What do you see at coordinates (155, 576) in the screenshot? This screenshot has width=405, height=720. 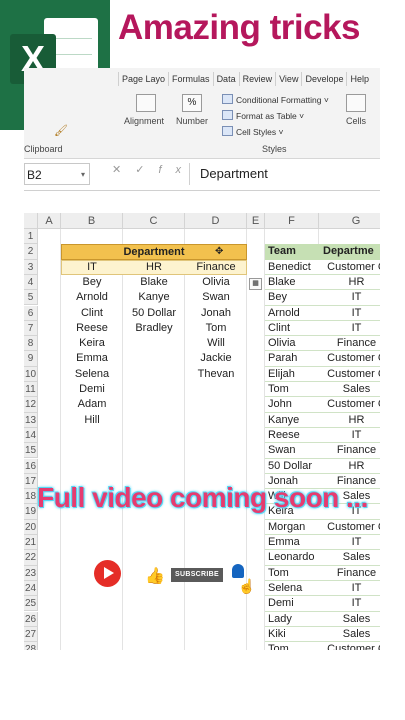 I see `like-icon: 👍` at bounding box center [155, 576].